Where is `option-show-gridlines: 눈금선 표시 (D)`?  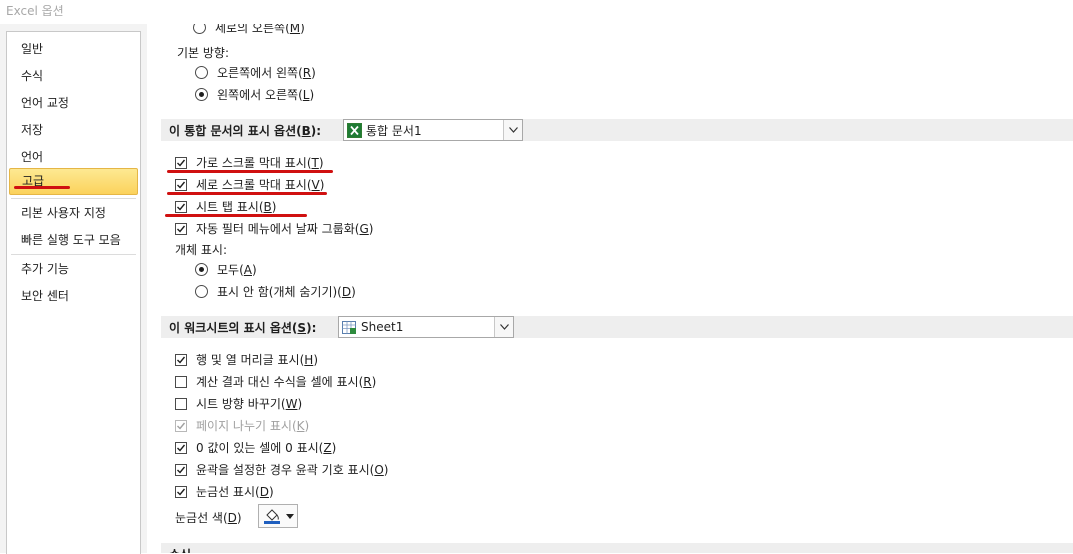
option-show-gridlines: 눈금선 표시 (D) is located at coordinates (224, 491).